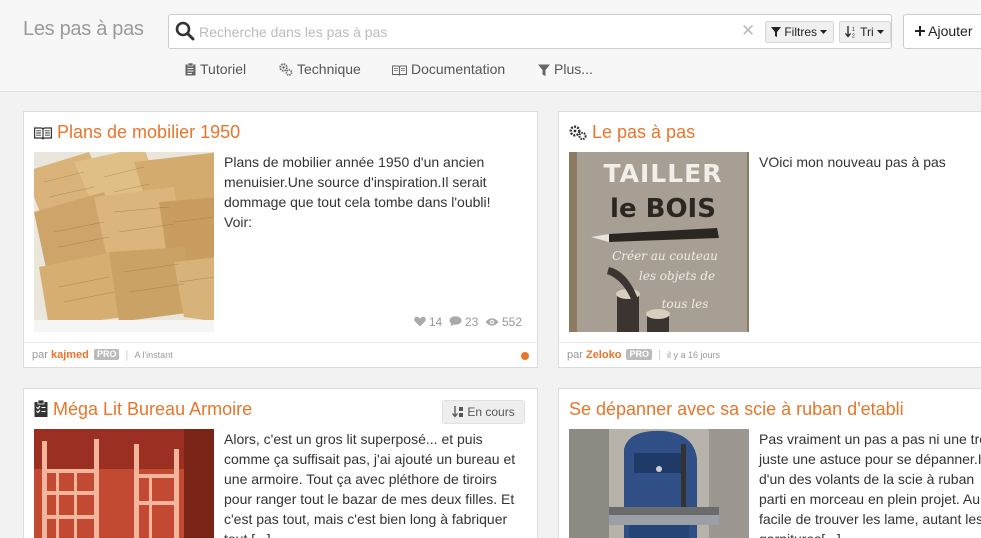 This screenshot has height=538, width=981. I want to click on card-title: Le pas à pas, so click(632, 132).